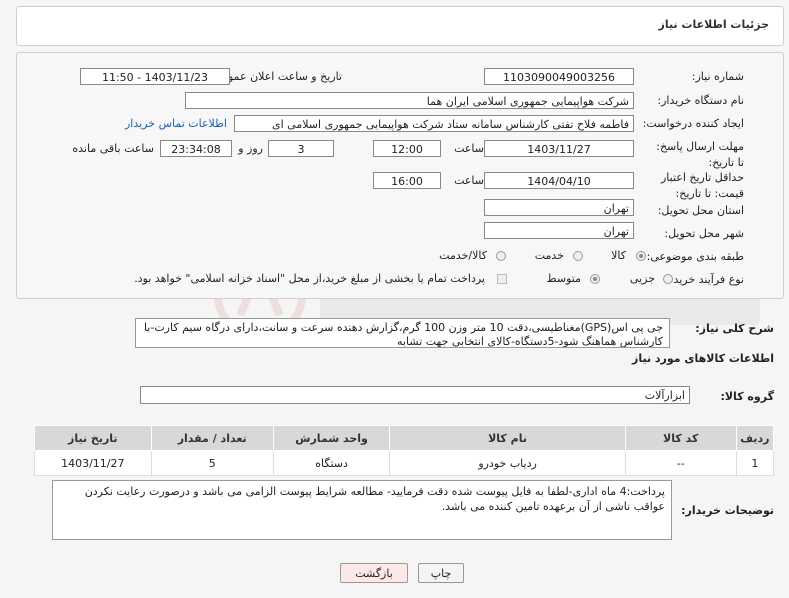 This screenshot has width=789, height=598. What do you see at coordinates (502, 279) in the screenshot?
I see `treasury-checkbox` at bounding box center [502, 279].